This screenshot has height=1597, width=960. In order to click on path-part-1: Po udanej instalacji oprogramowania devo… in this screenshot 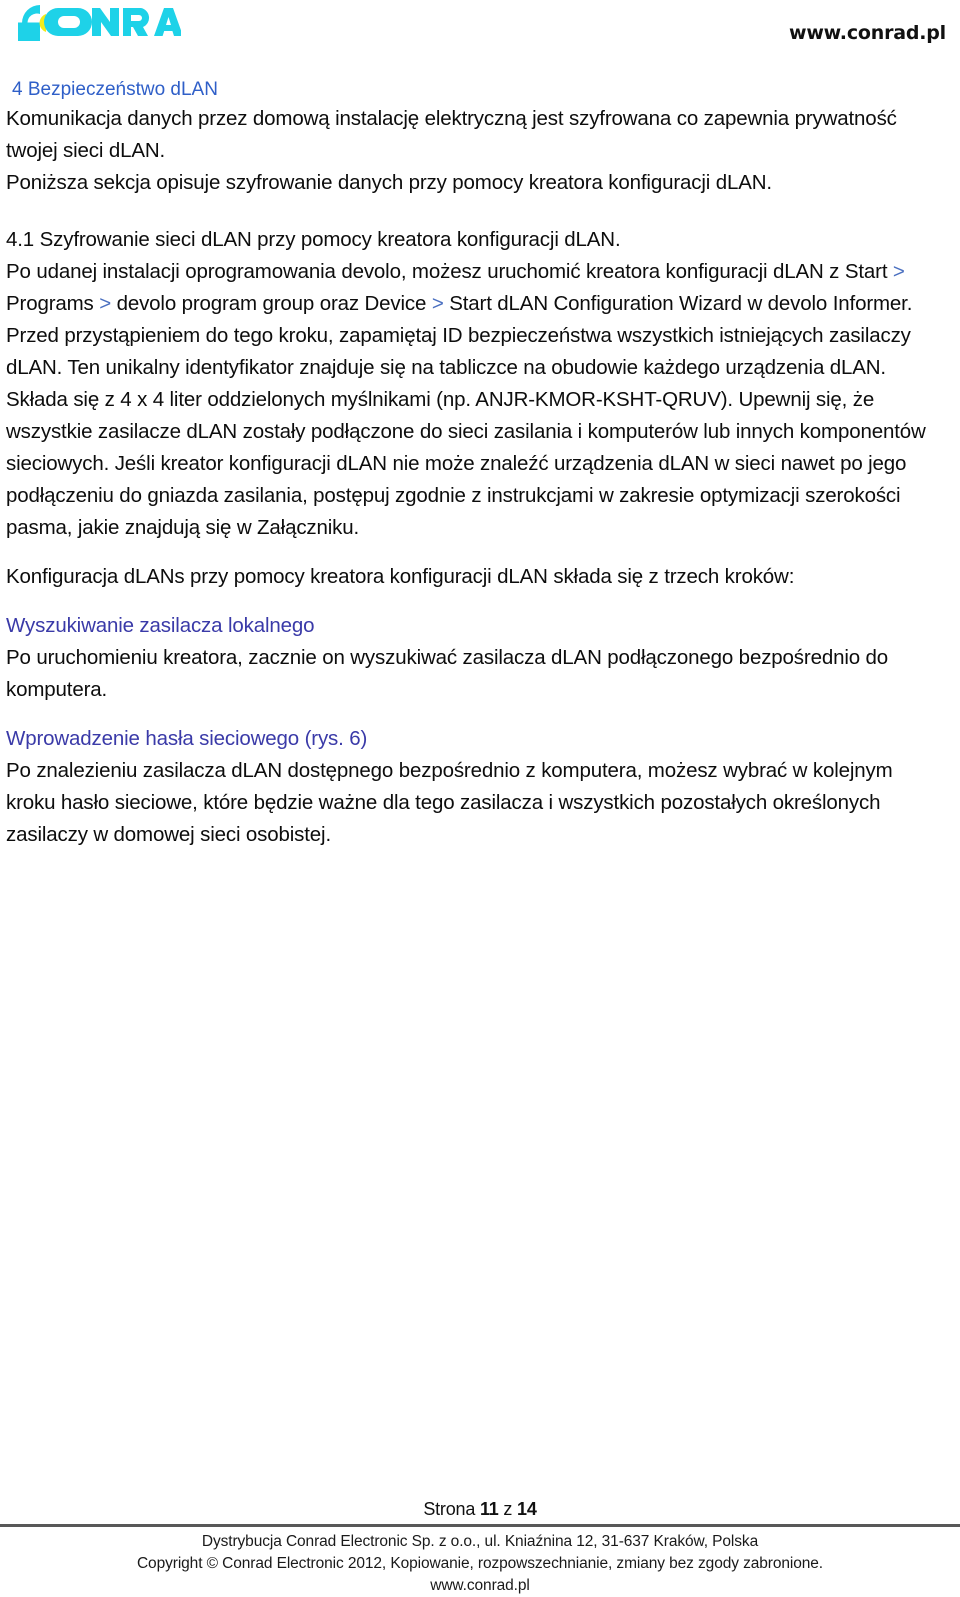, I will do `click(449, 271)`.